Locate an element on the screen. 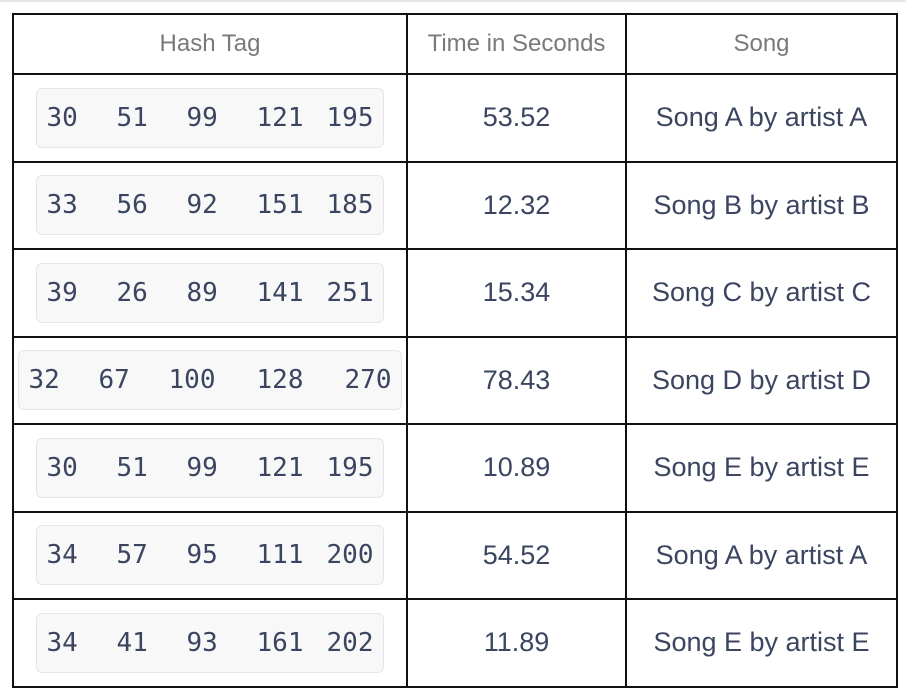 The image size is (906, 698). hash-value: 39 is located at coordinates (62, 292).